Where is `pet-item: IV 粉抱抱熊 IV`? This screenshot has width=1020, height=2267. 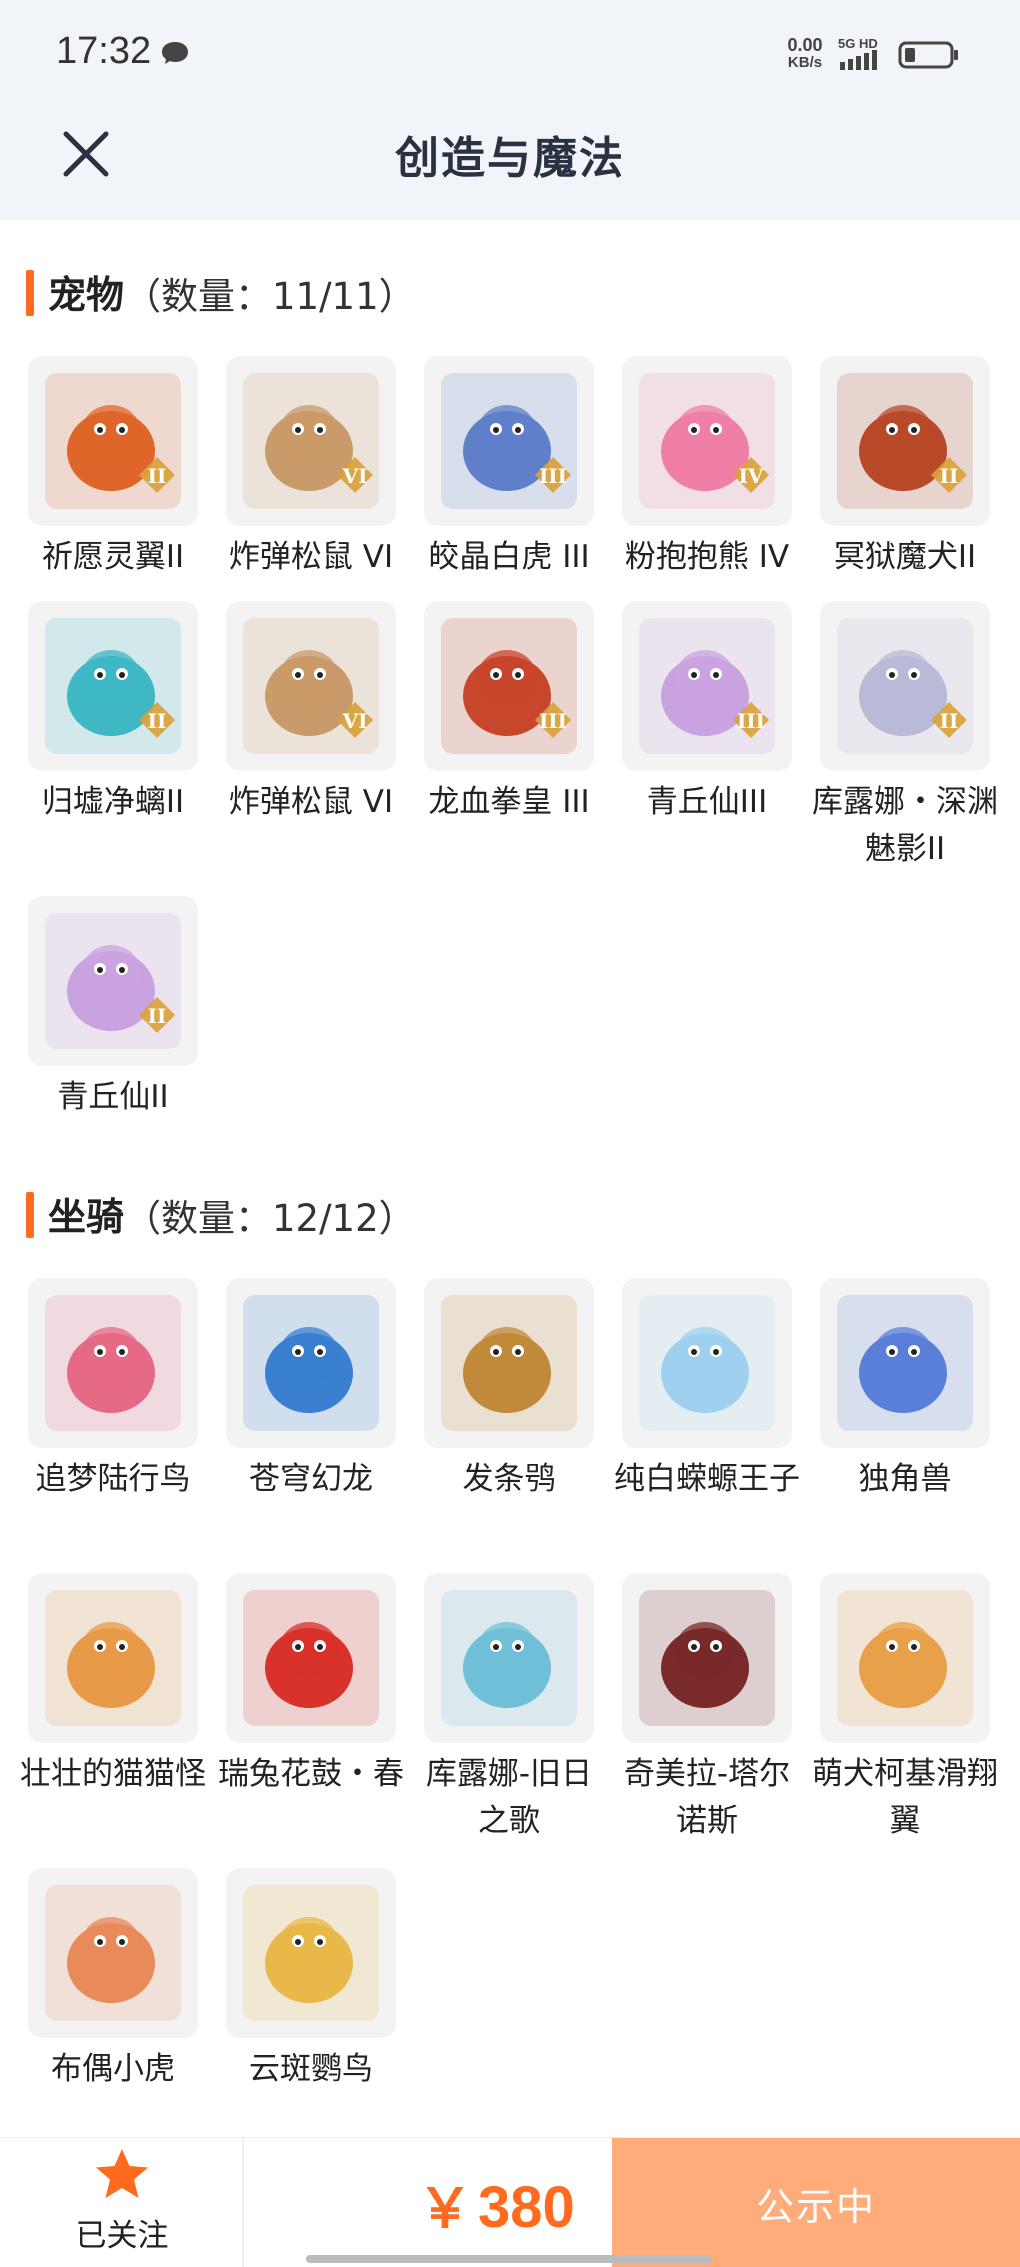
pet-item: IV 粉抱抱熊 IV is located at coordinates (693, 476).